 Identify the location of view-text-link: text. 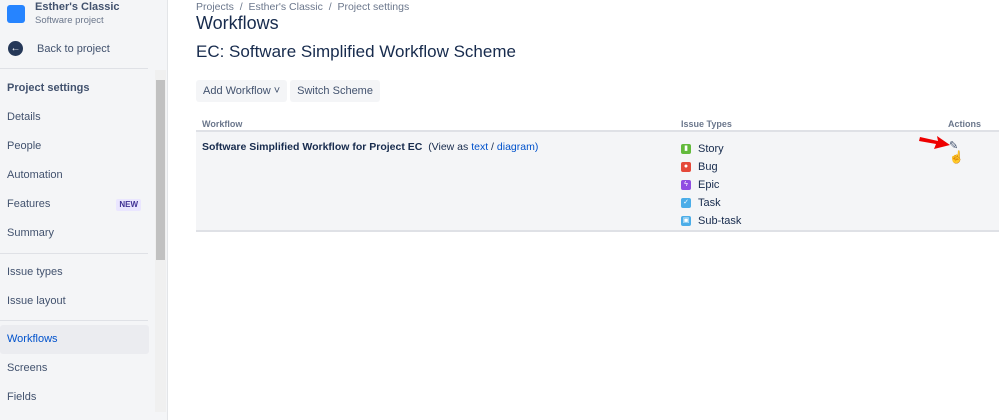
(479, 147).